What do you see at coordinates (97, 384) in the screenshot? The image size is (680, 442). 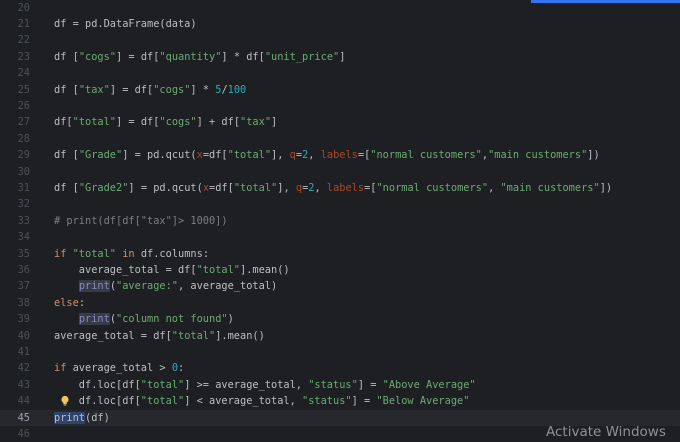 I see `code-token: df.loc[df[` at bounding box center [97, 384].